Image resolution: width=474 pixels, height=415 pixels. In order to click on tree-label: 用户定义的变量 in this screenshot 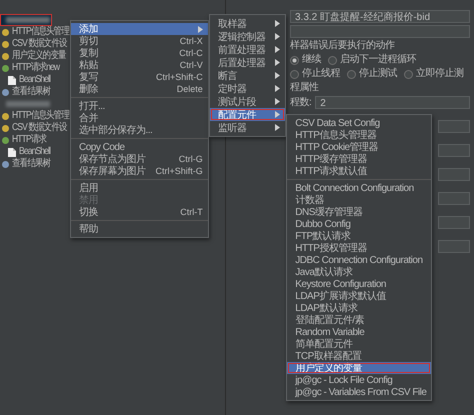, I will do `click(39, 56)`.